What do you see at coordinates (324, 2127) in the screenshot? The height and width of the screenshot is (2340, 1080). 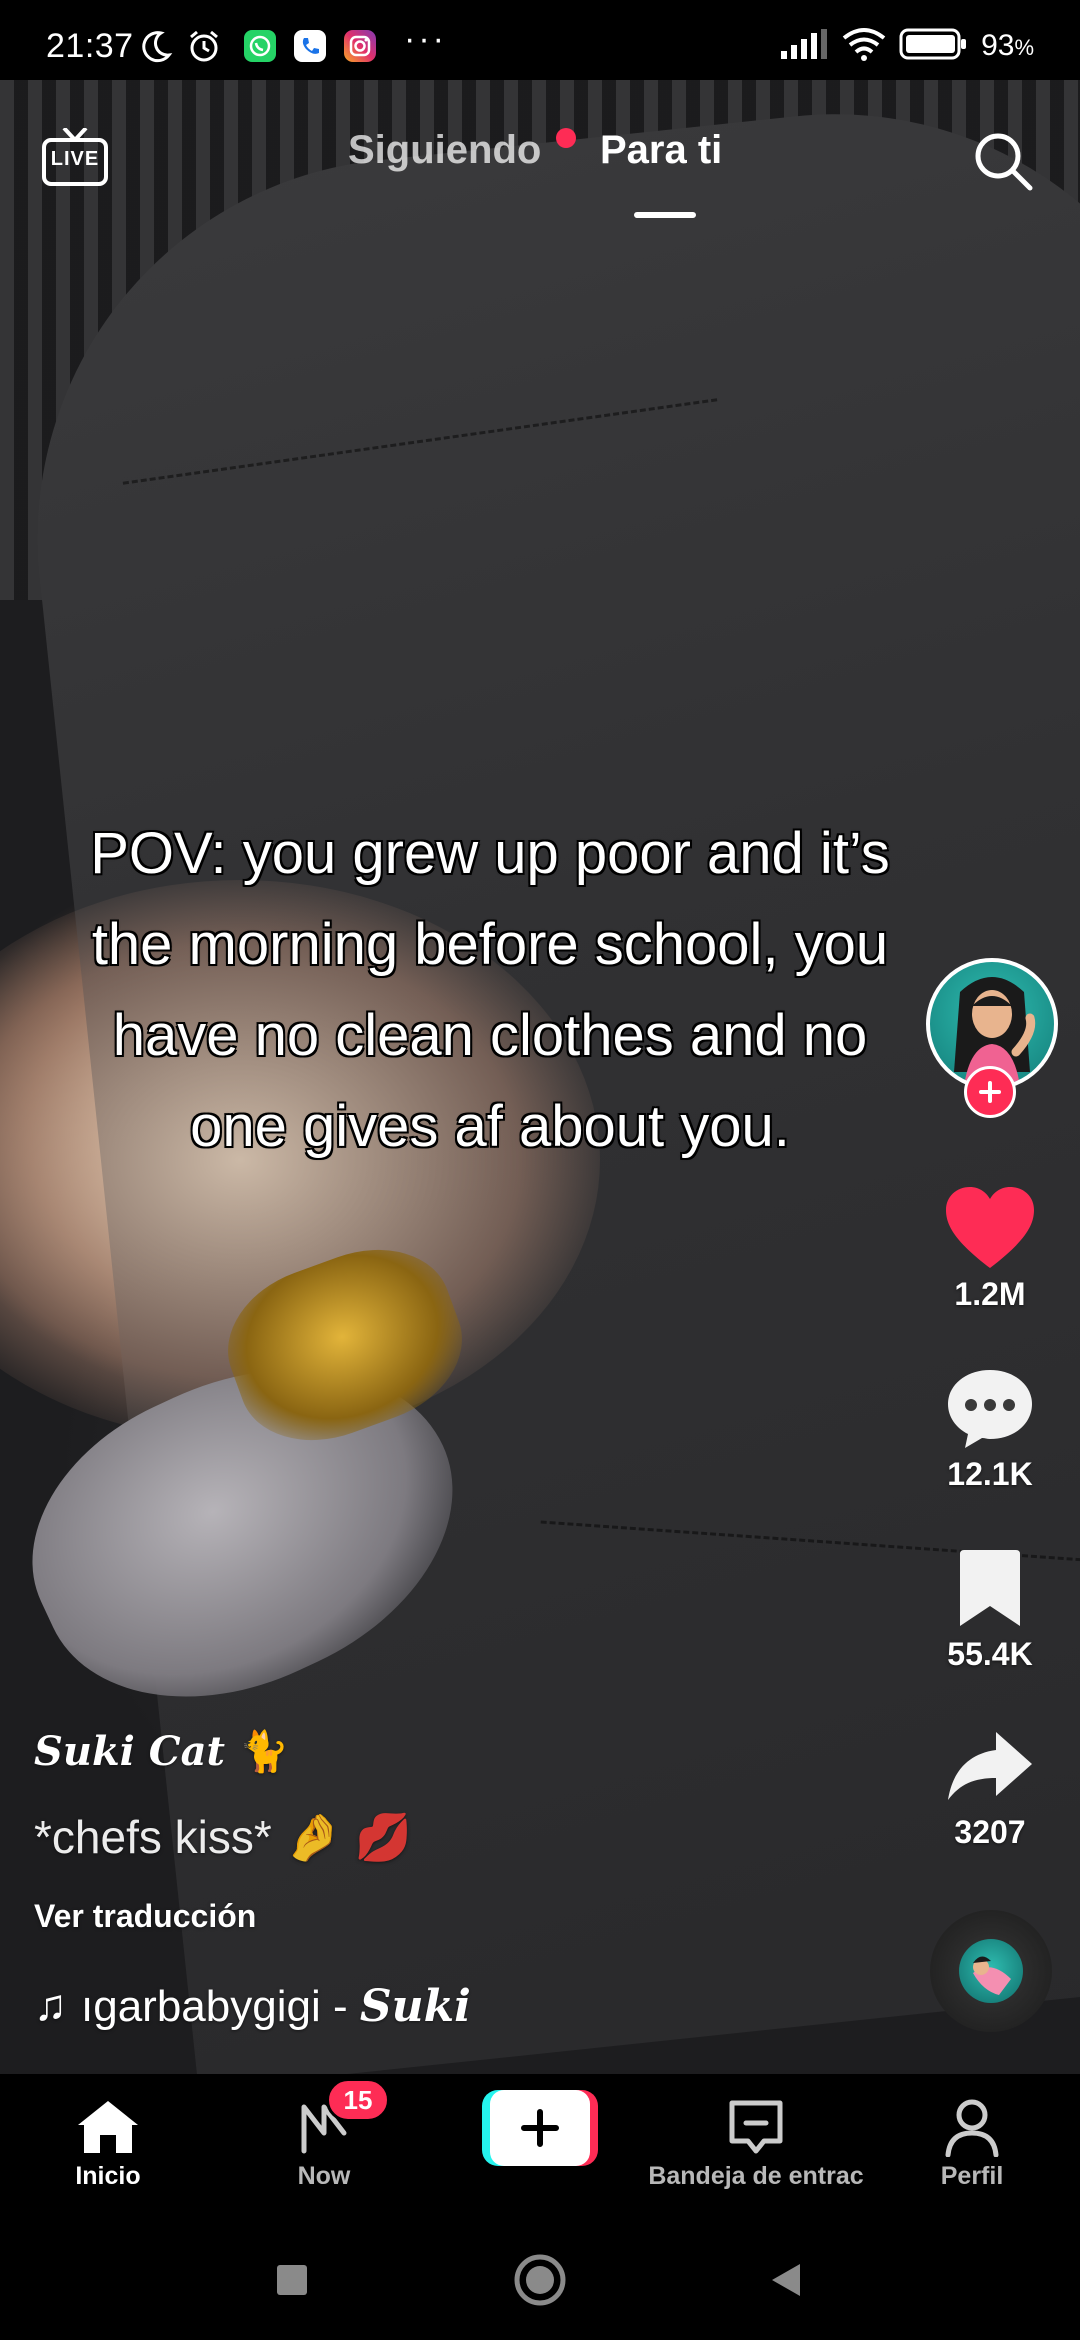 I see `now-icon` at bounding box center [324, 2127].